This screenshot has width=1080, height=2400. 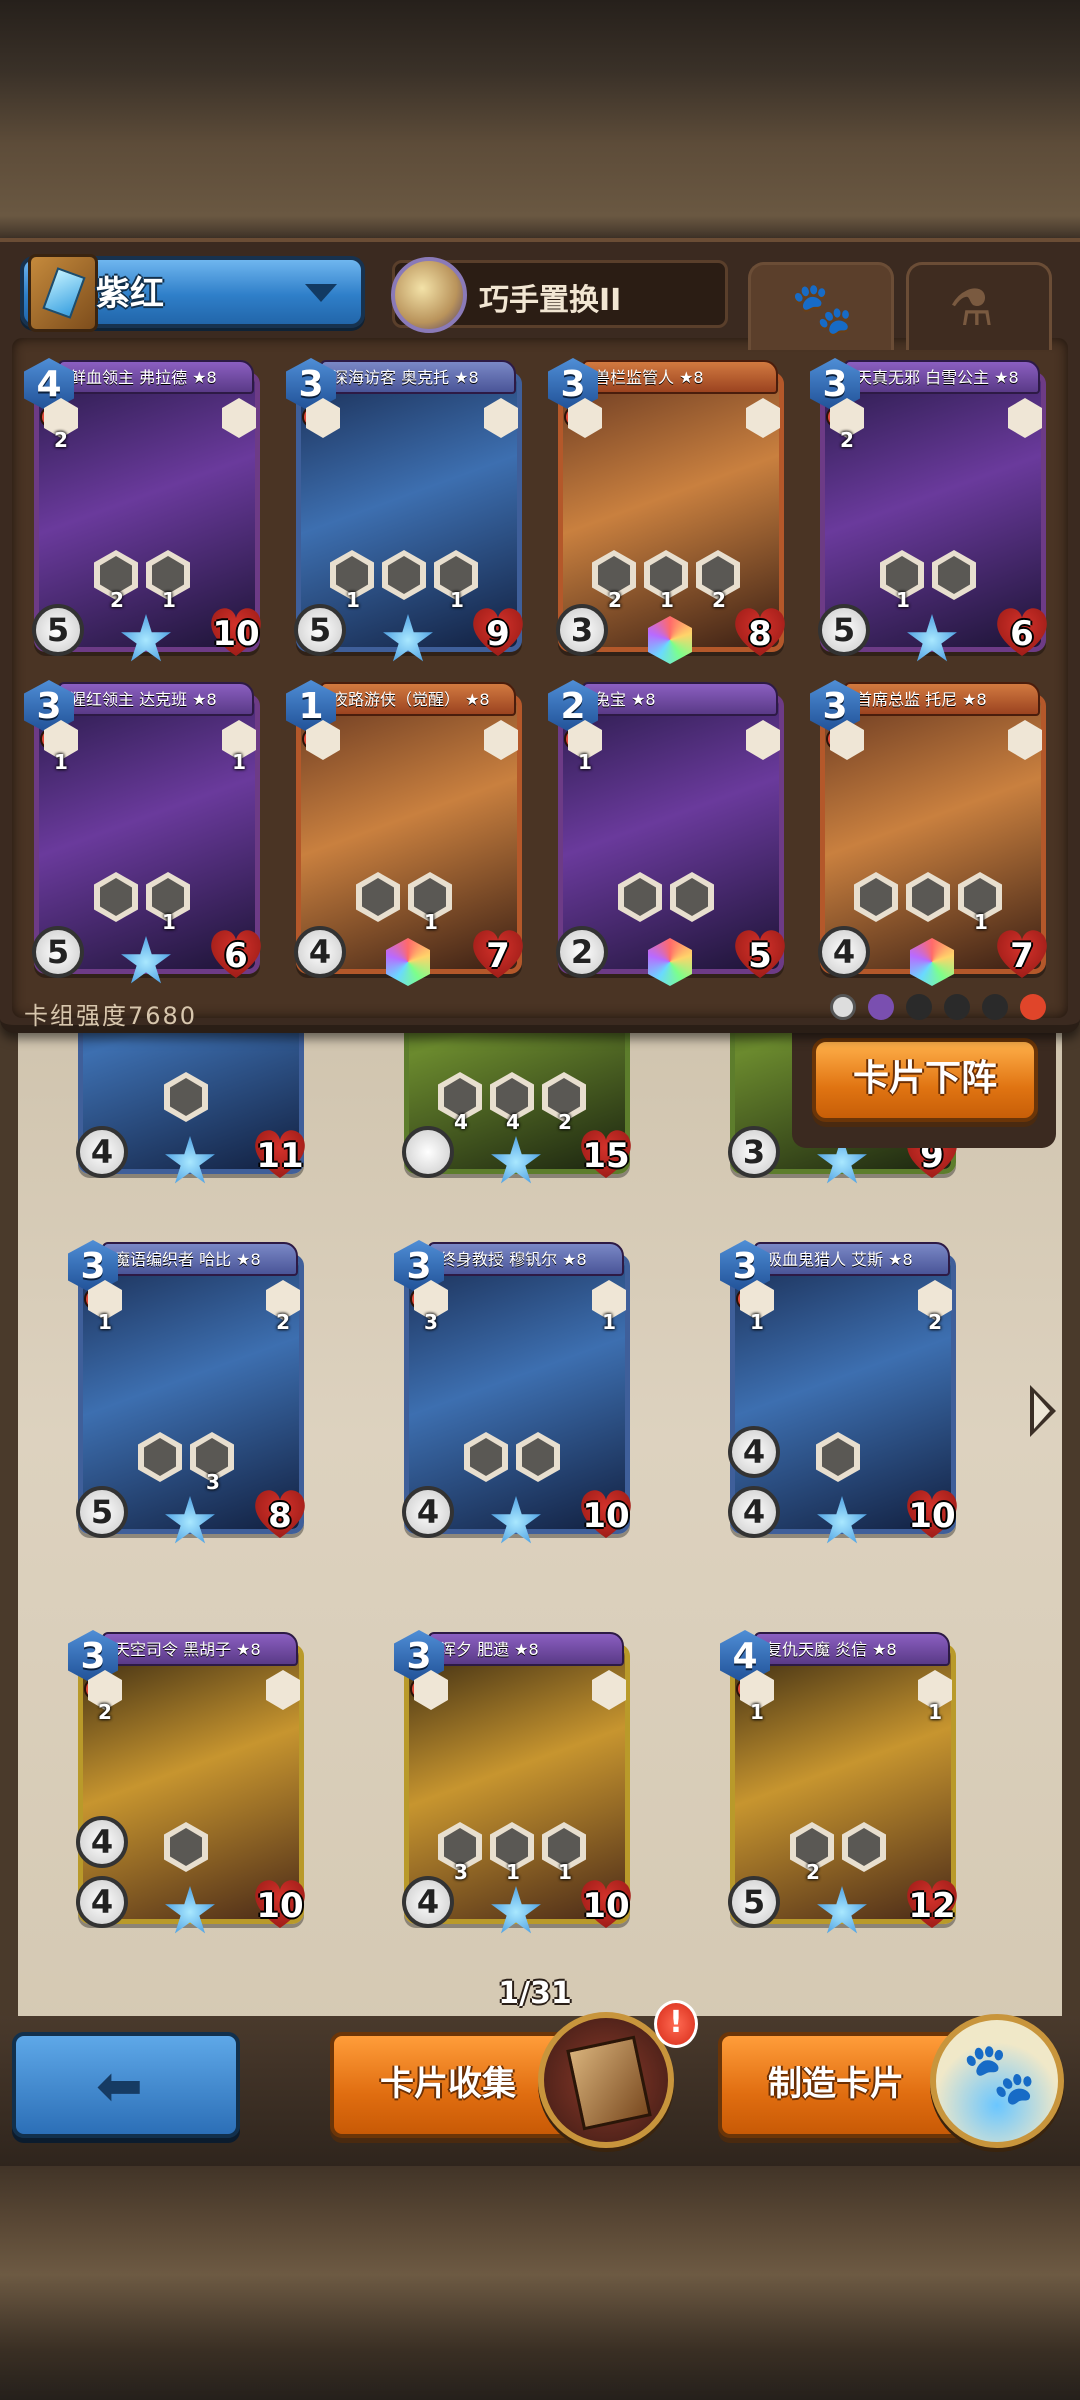 I want to click on tab-cards: 🐾, so click(x=821, y=306).